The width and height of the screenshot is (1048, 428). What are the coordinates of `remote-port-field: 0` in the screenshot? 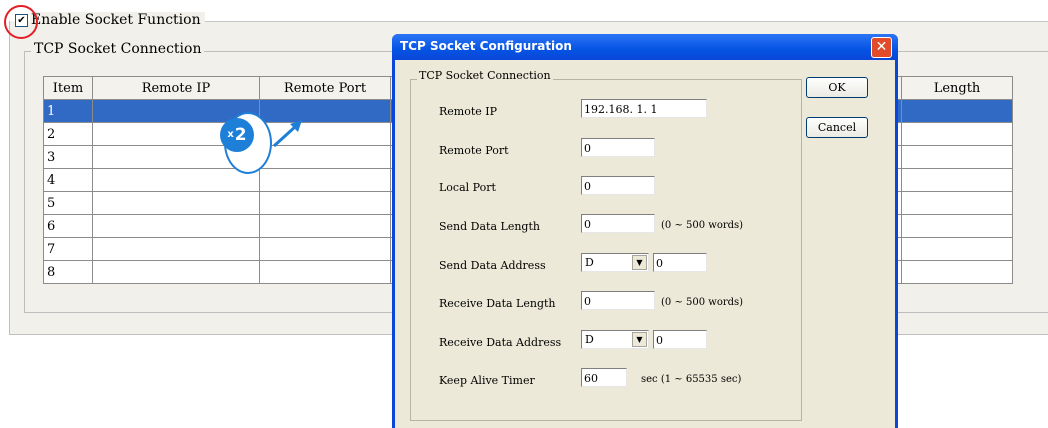 It's located at (618, 147).